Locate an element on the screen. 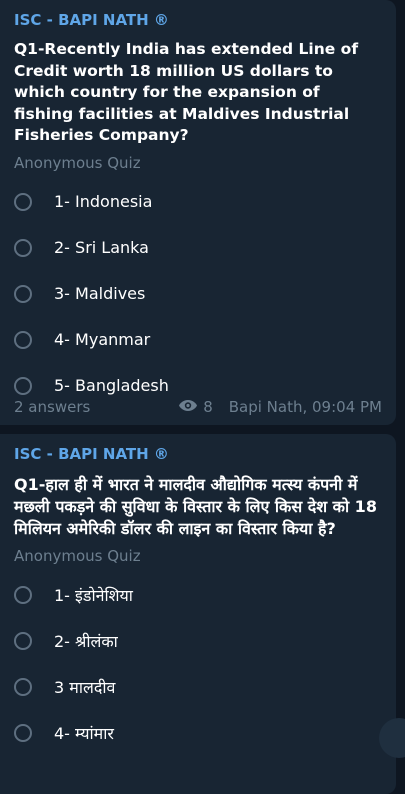 The width and height of the screenshot is (405, 794). quiz-option-3: 3- Maldives is located at coordinates (199, 294).